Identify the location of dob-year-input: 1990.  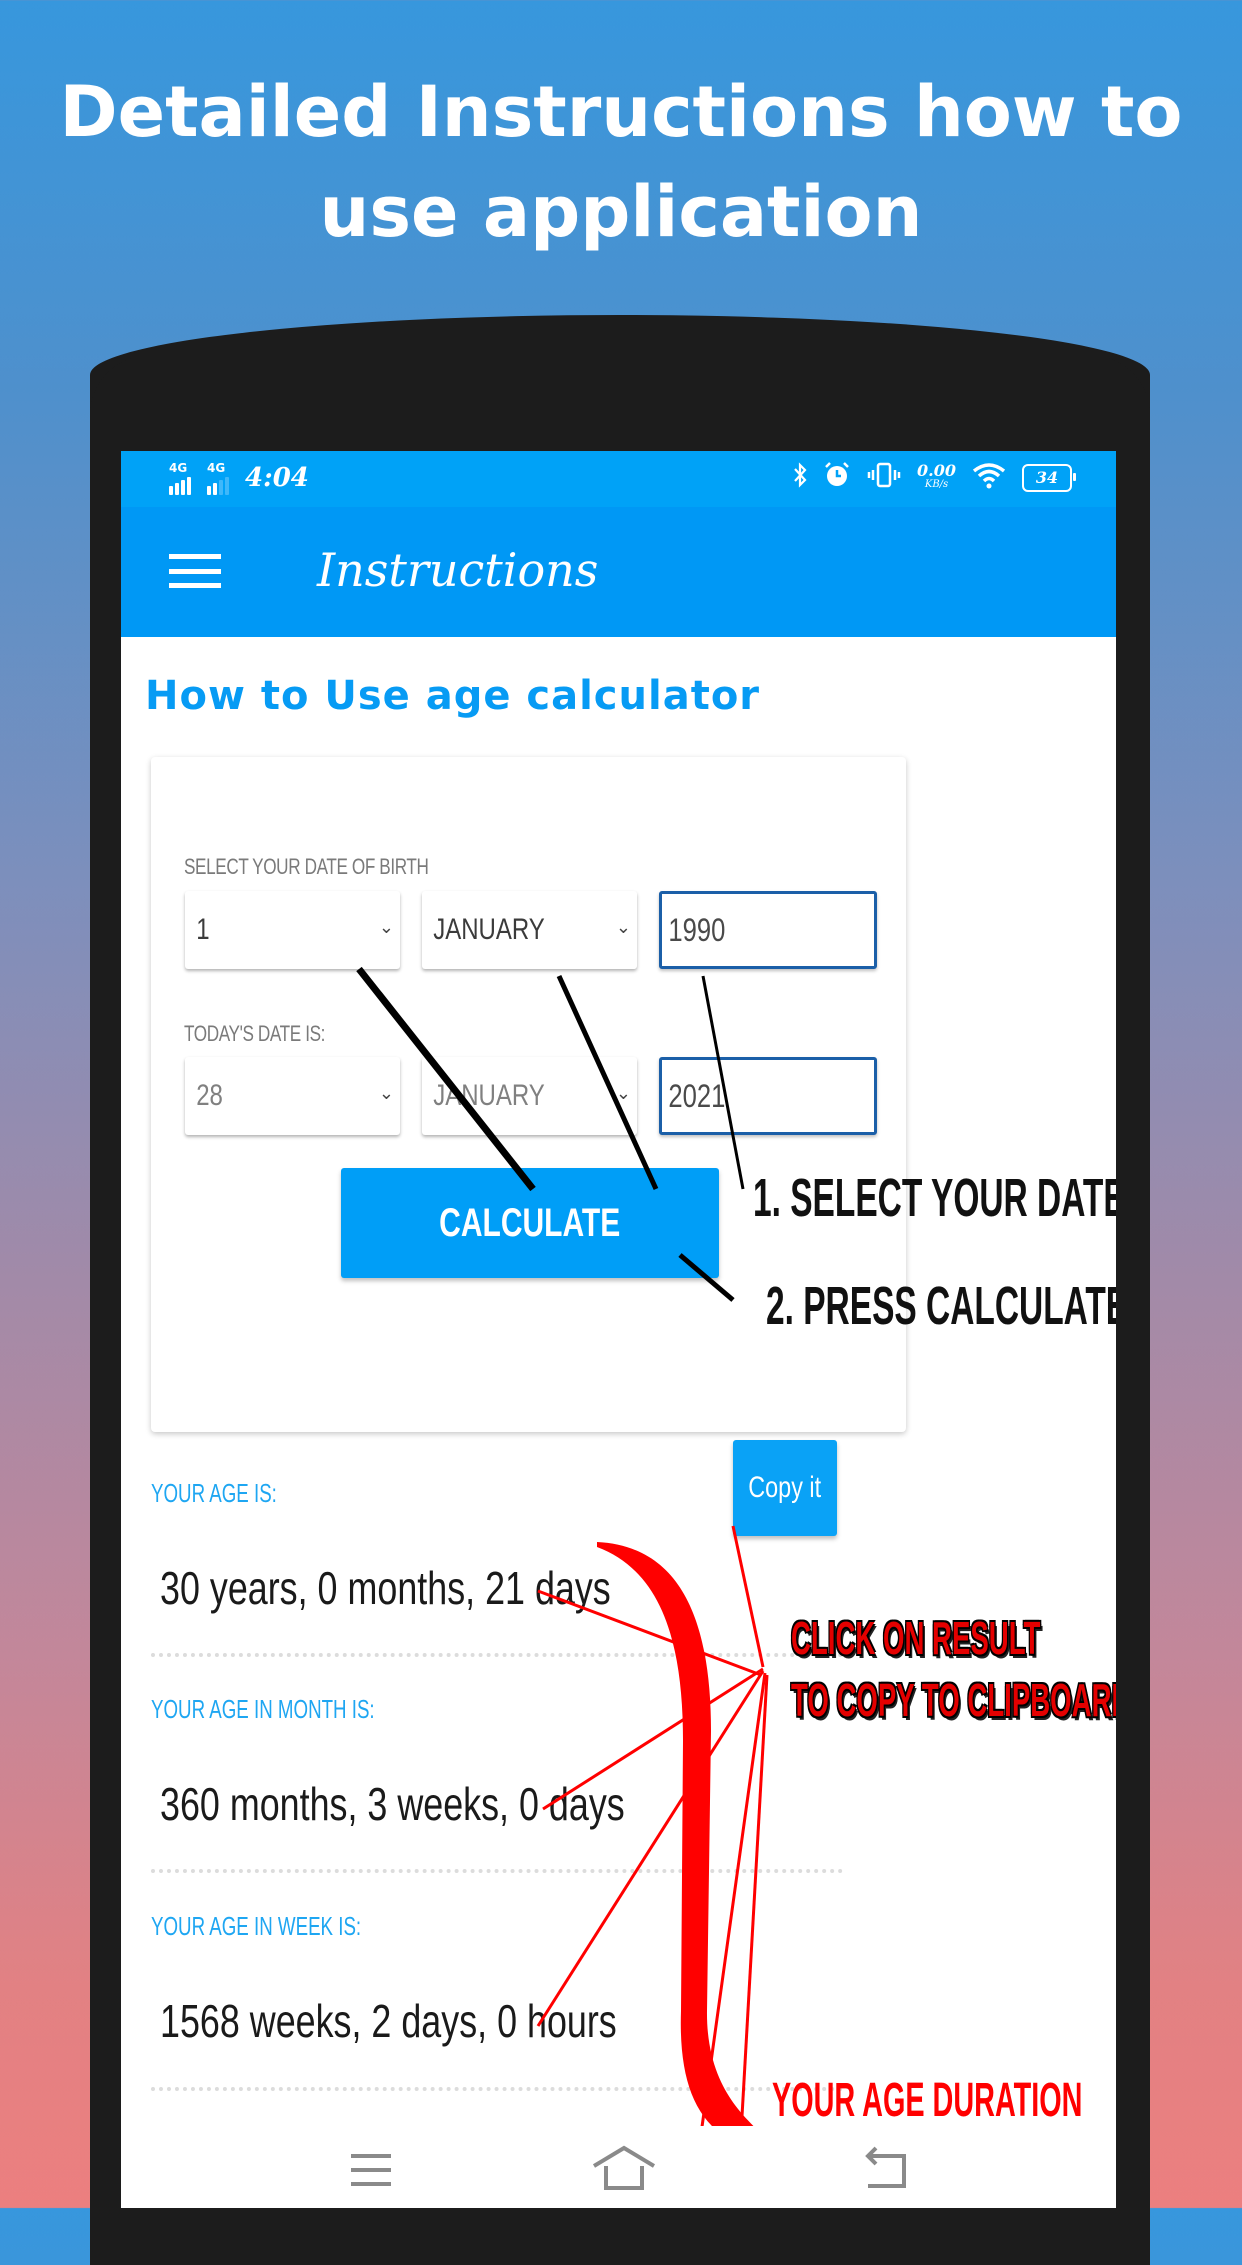
(768, 930).